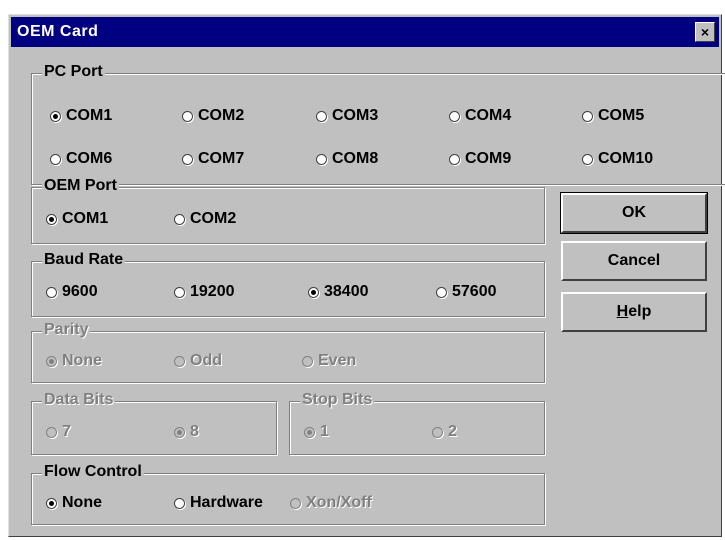 The image size is (725, 540). I want to click on data-bits-label: Data Bits, so click(79, 400).